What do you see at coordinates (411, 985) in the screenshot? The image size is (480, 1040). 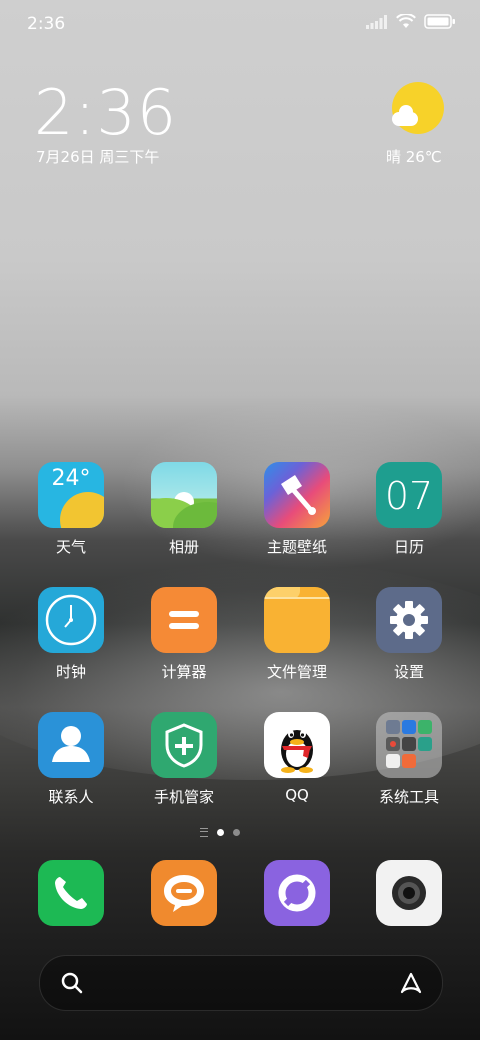 I see `assistant-icon` at bounding box center [411, 985].